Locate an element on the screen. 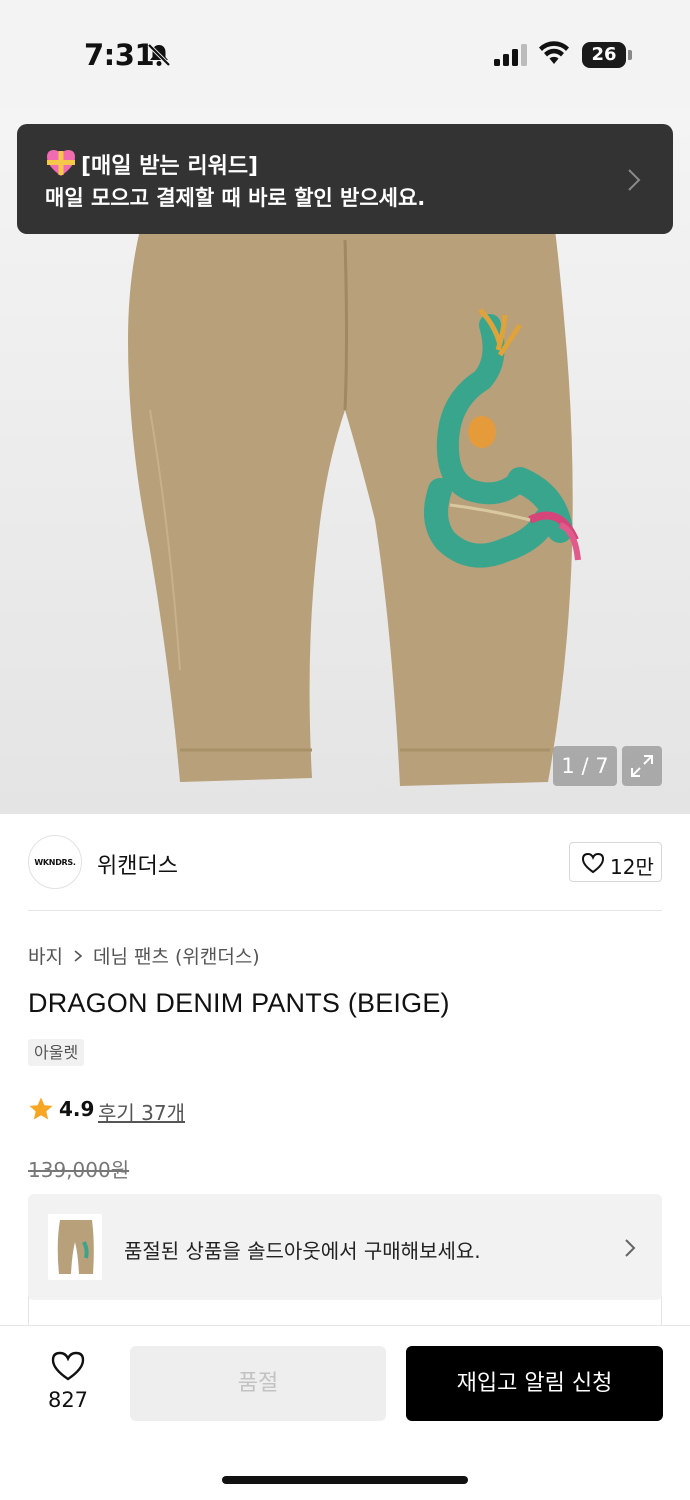 This screenshot has width=690, height=1500. expand-icon is located at coordinates (642, 766).